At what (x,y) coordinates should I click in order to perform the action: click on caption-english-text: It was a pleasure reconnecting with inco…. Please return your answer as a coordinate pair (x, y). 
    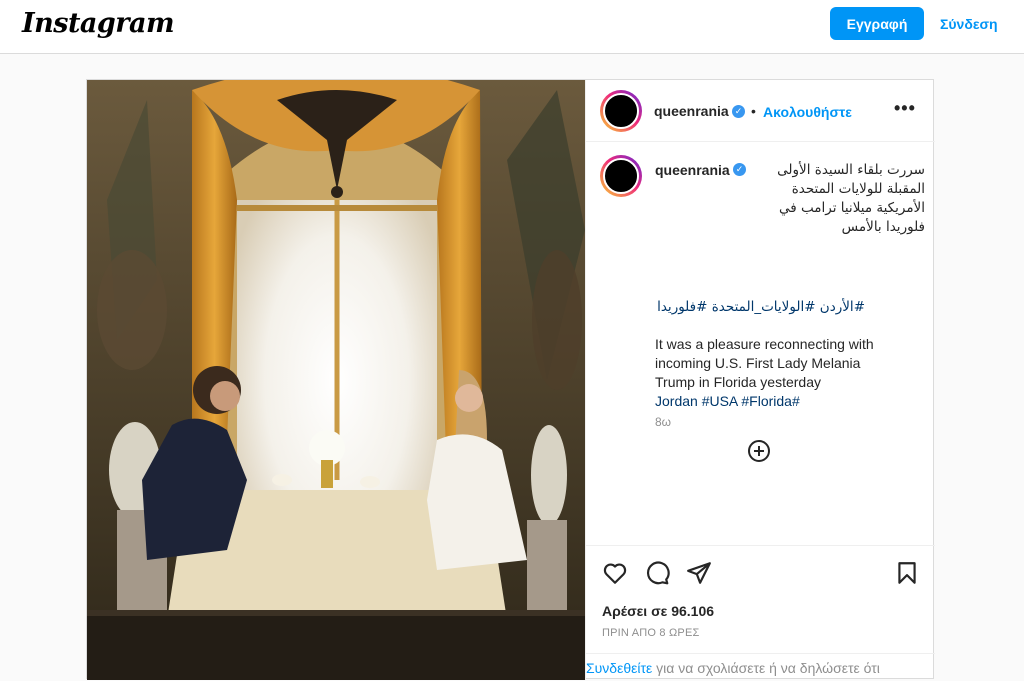
    Looking at the image, I should click on (764, 363).